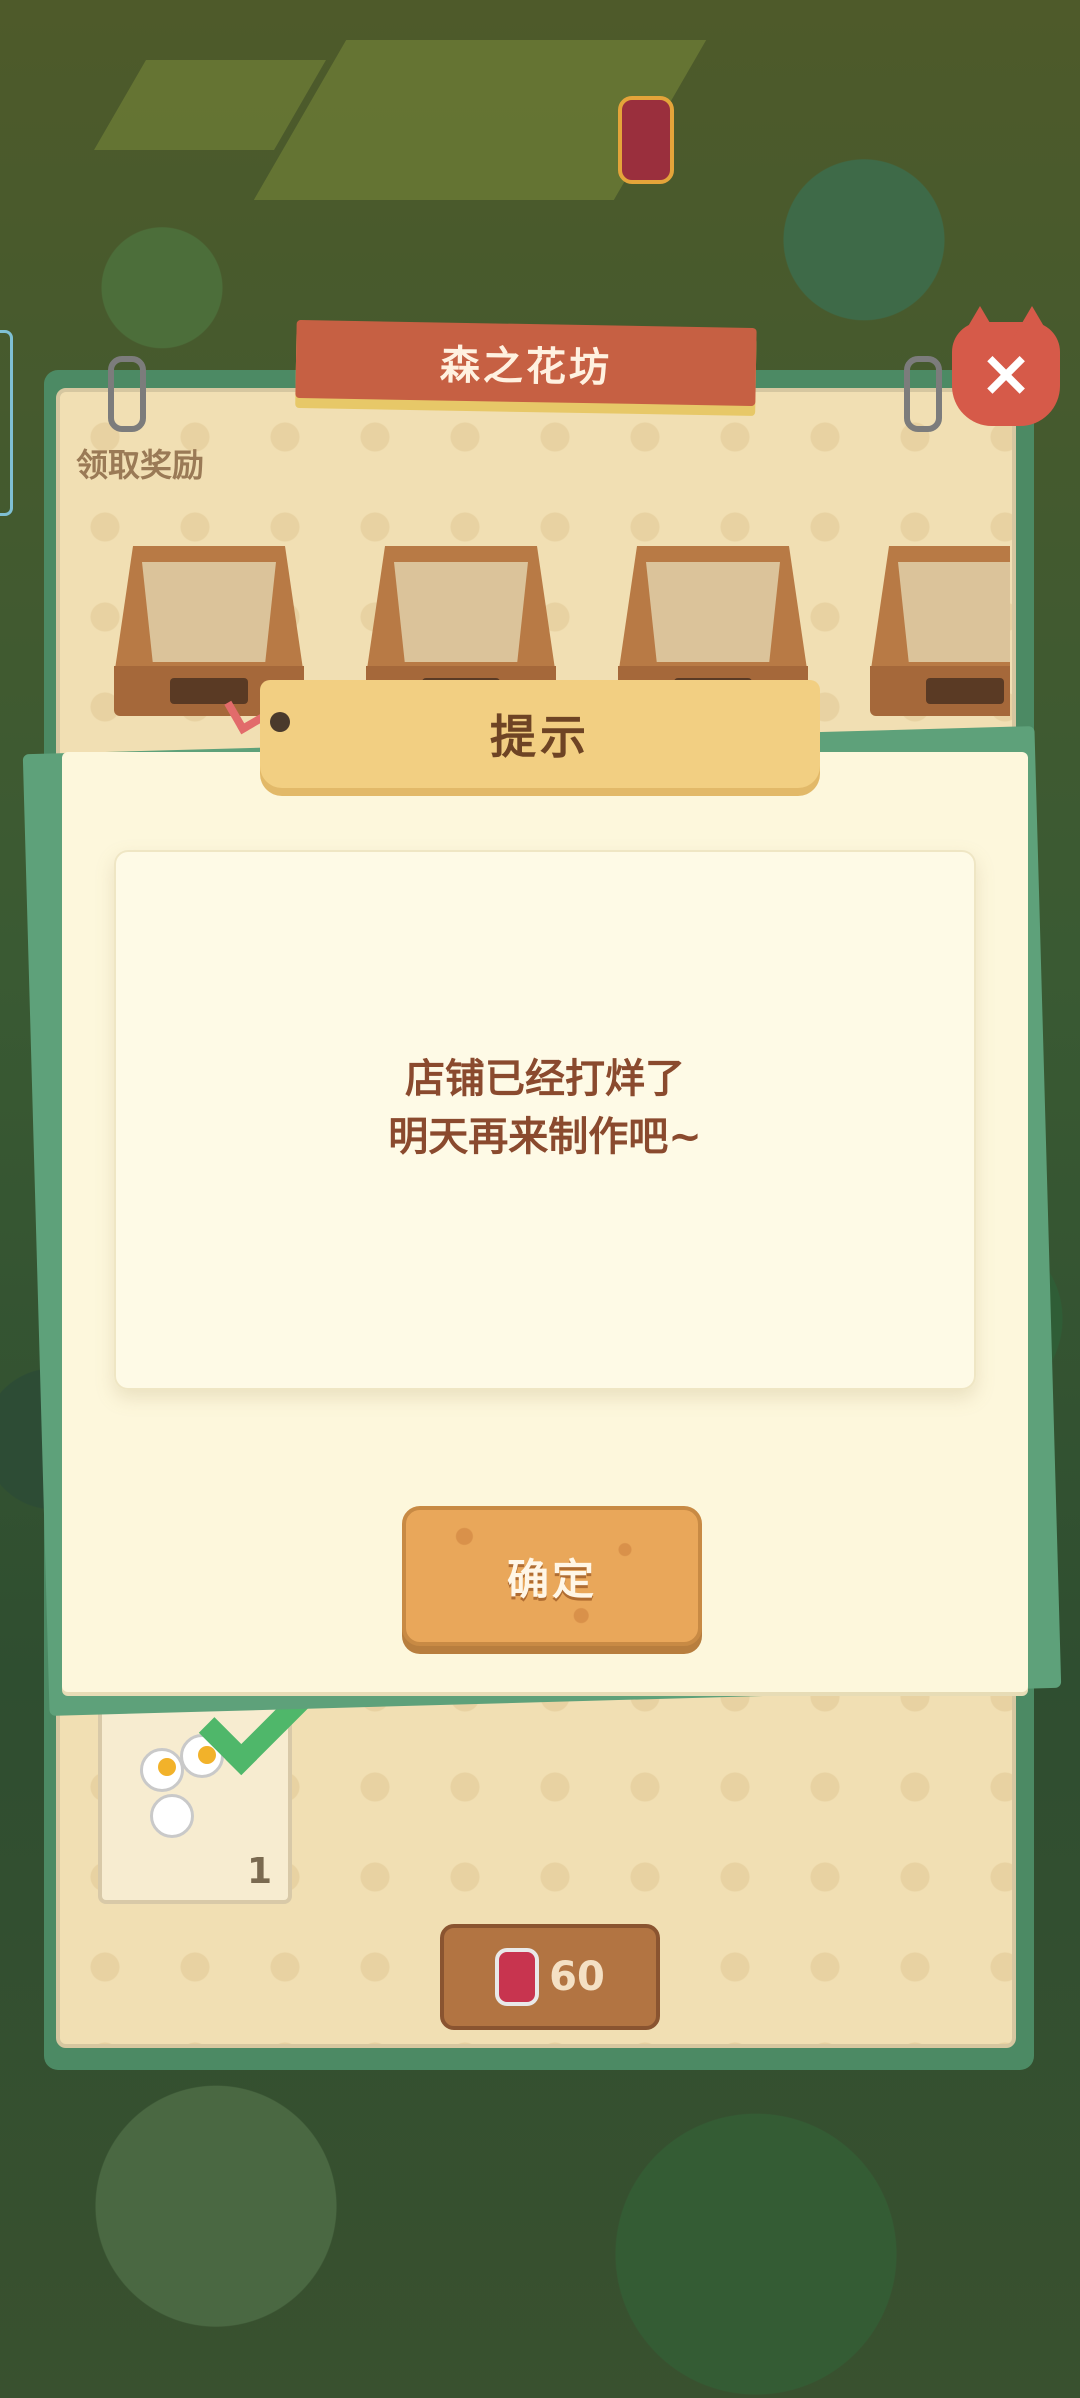  What do you see at coordinates (127, 394) in the screenshot?
I see `binder-ring-left` at bounding box center [127, 394].